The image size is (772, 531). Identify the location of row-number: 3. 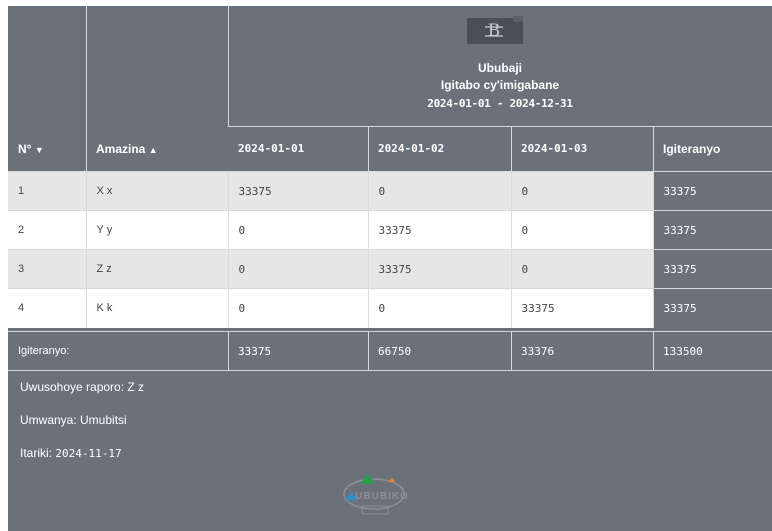
(47, 269).